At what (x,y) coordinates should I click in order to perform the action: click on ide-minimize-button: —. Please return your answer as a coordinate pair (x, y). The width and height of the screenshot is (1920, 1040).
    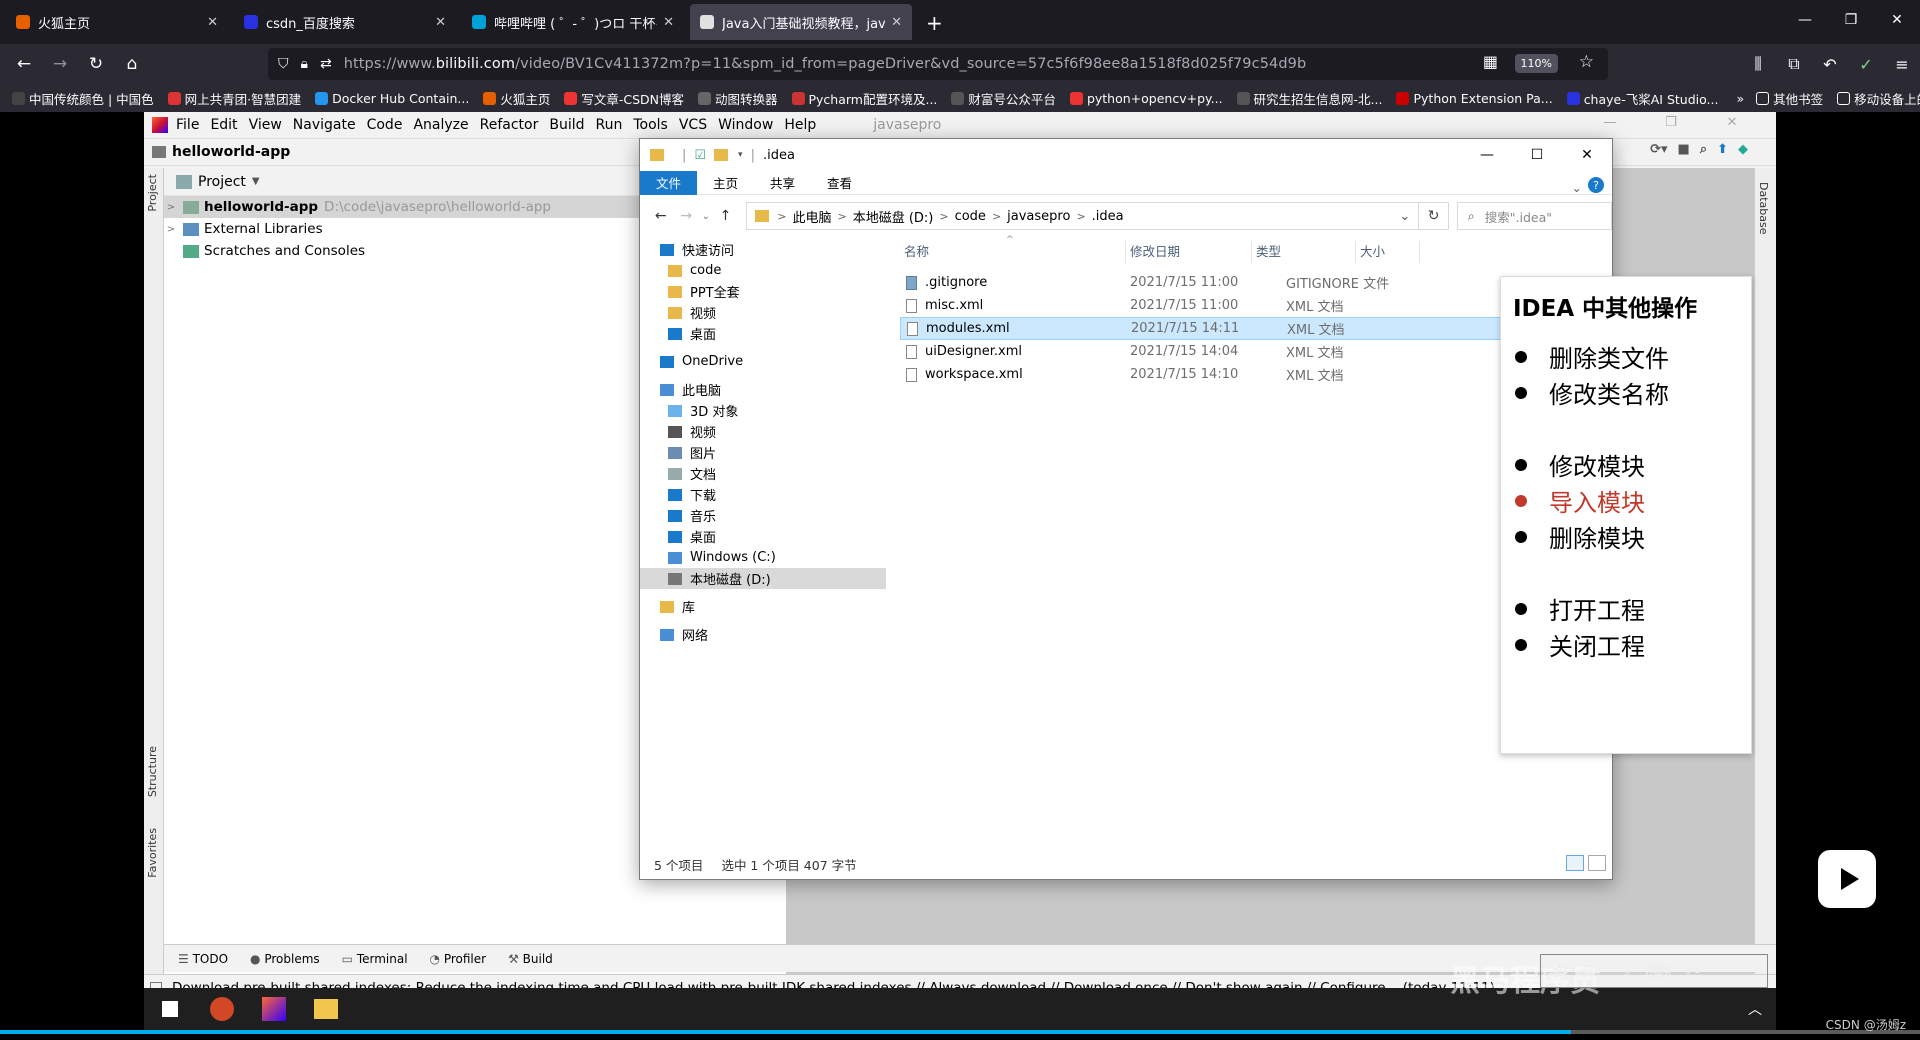
    Looking at the image, I should click on (1610, 122).